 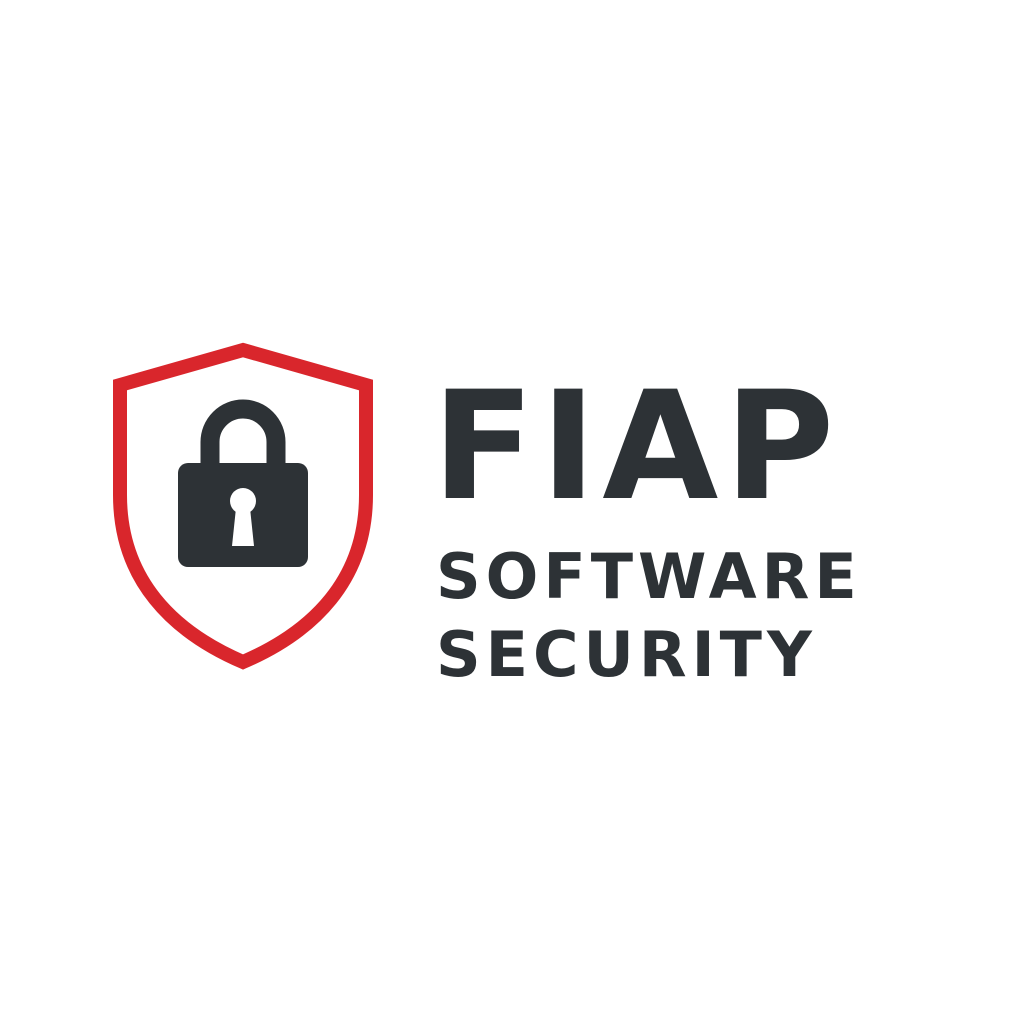 I want to click on shield-icon, so click(x=243, y=506).